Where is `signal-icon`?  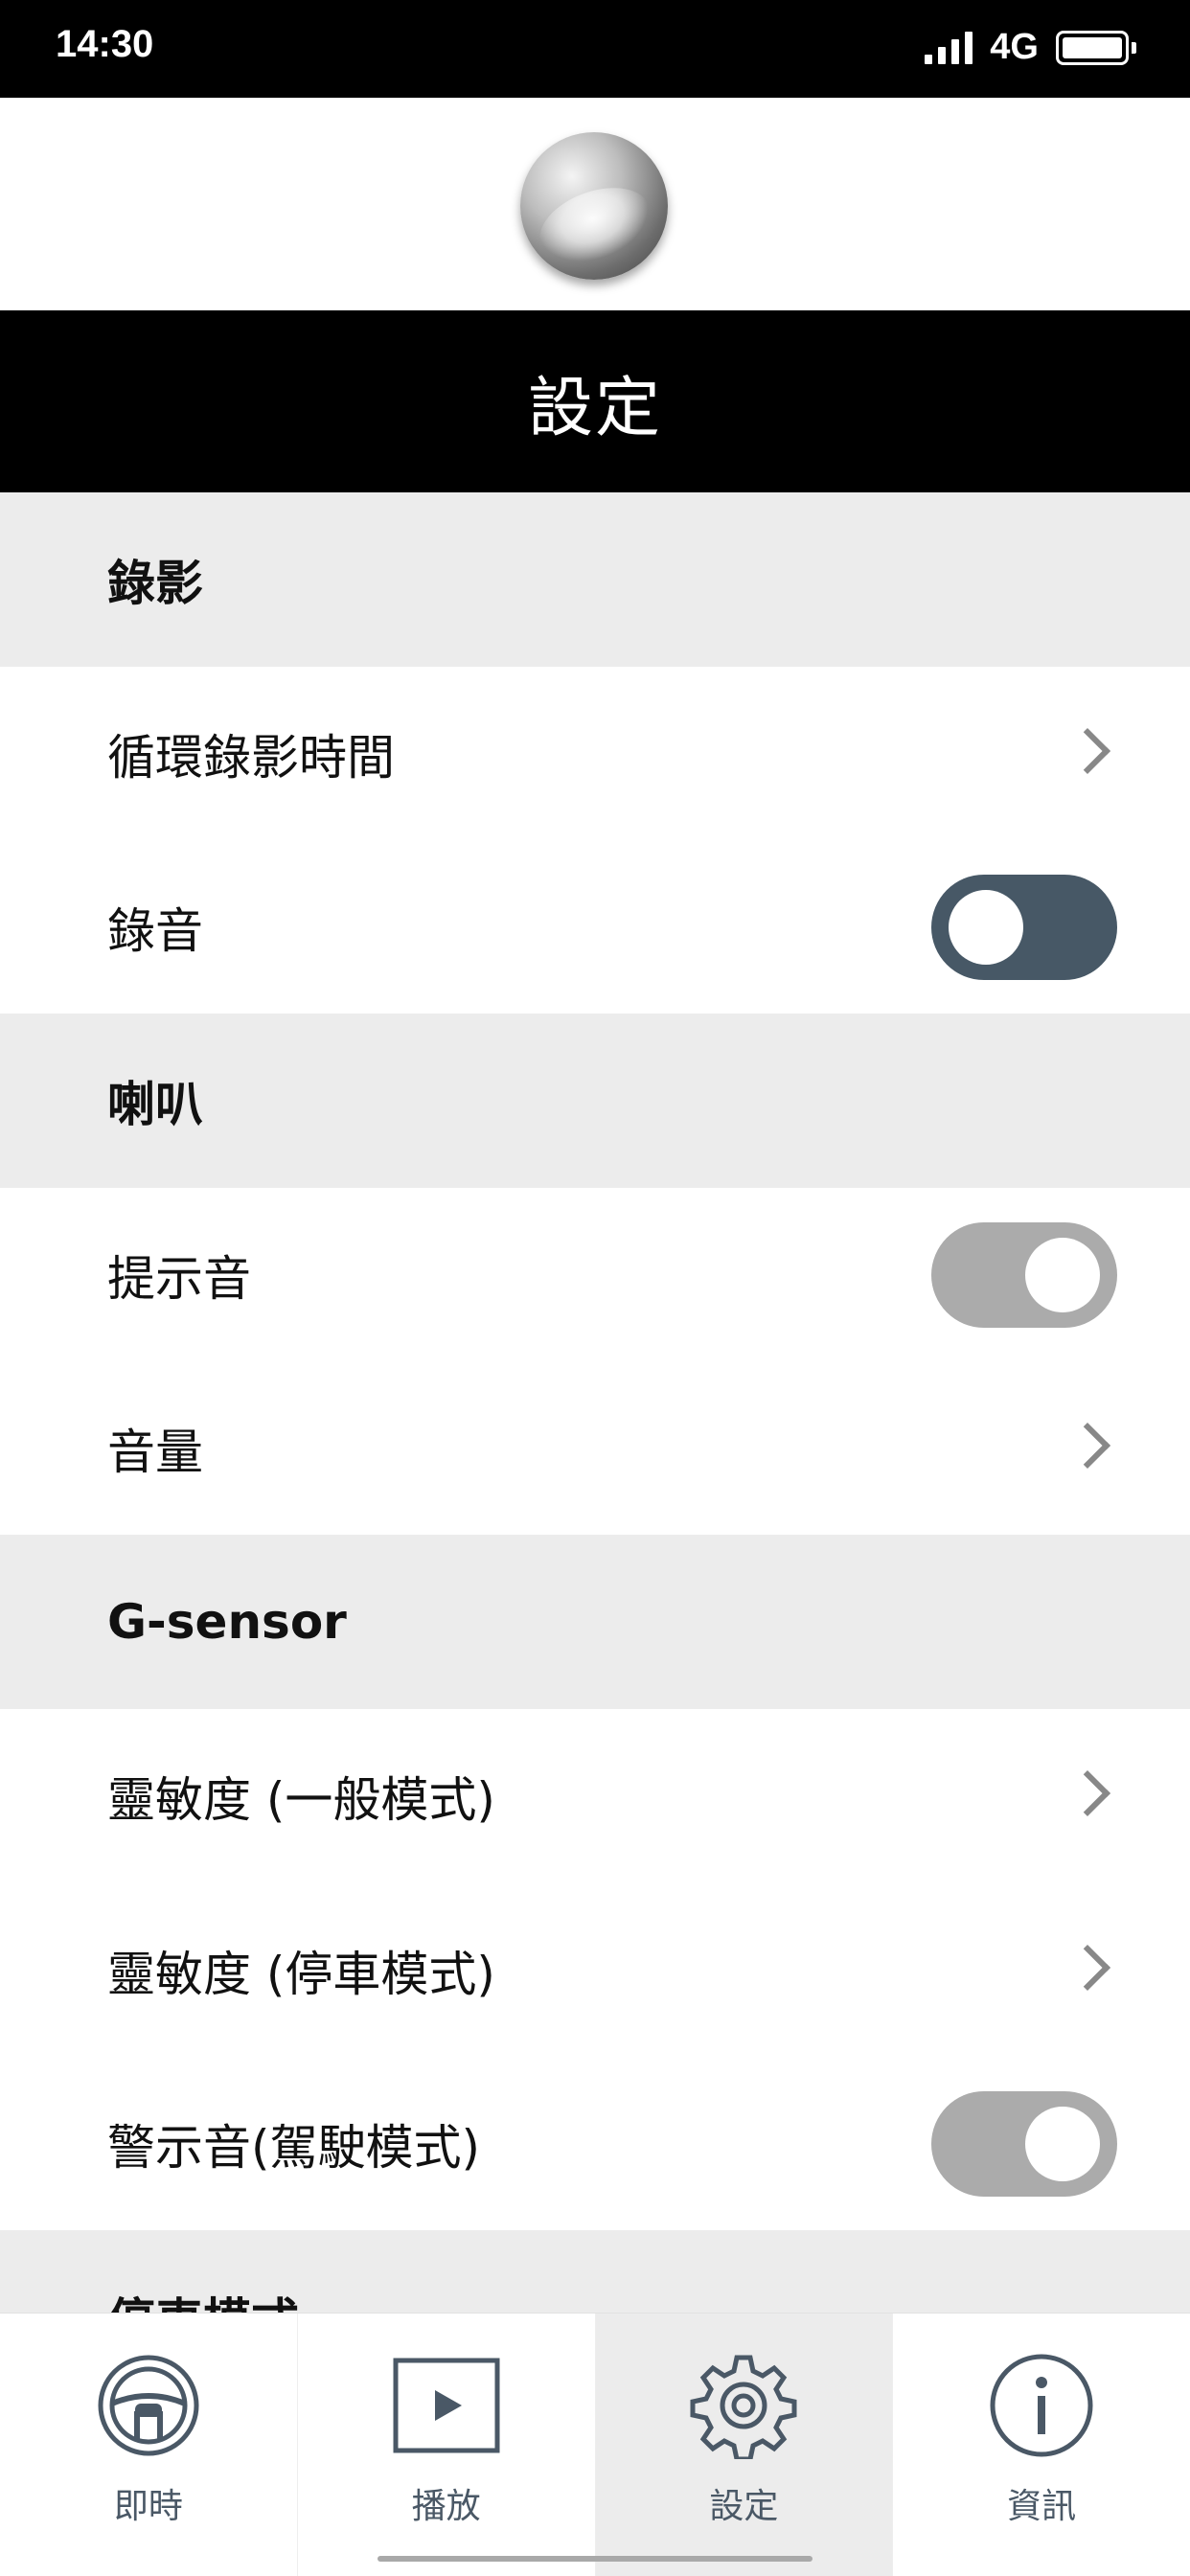
signal-icon is located at coordinates (949, 47).